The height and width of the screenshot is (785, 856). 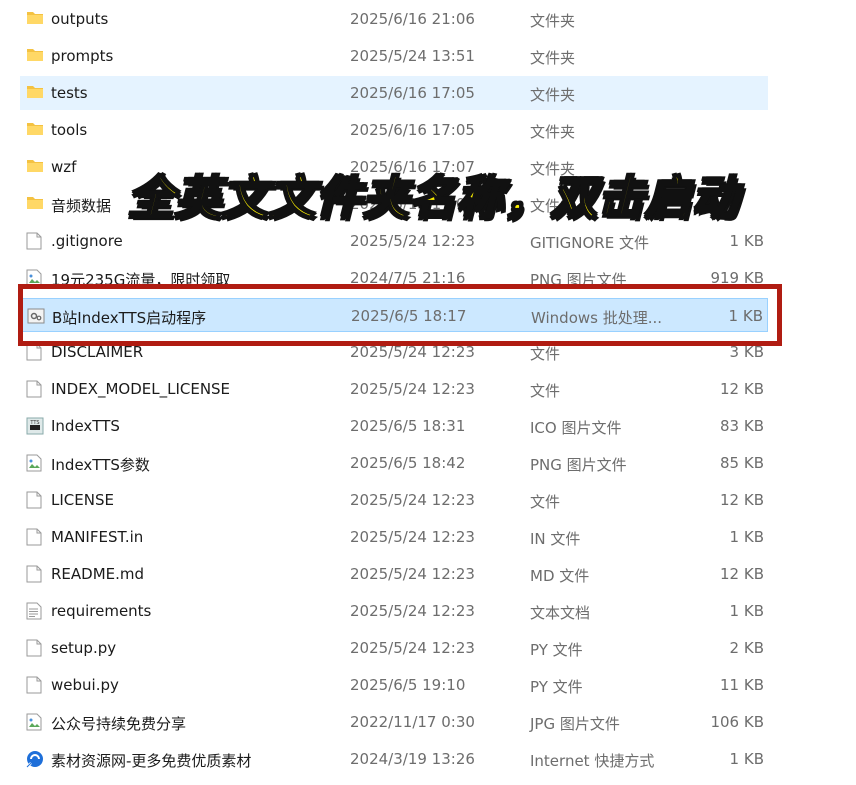 I want to click on file-name: B站IndexTTS启动程序, so click(x=129, y=318).